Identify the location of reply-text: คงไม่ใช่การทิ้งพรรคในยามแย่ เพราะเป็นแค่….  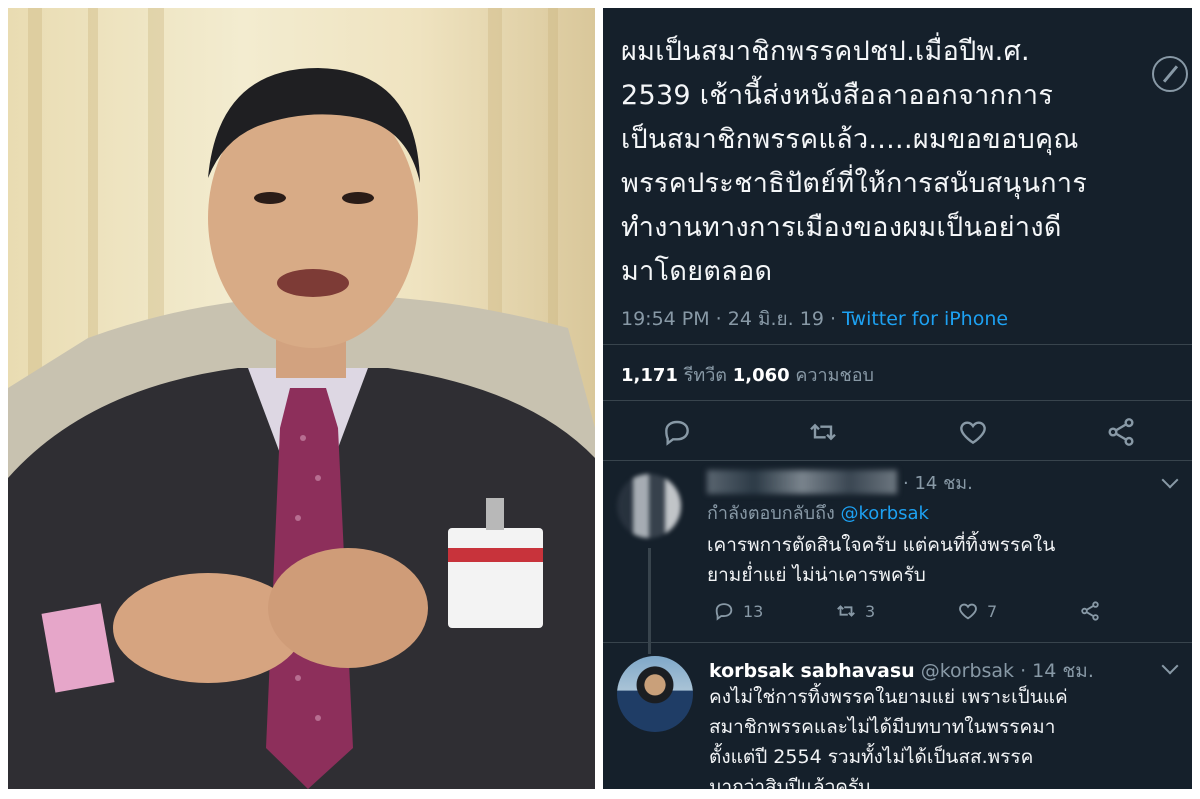
(888, 737).